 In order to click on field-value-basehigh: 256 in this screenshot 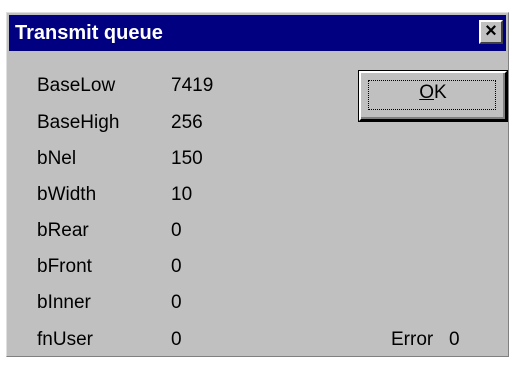, I will do `click(187, 122)`.